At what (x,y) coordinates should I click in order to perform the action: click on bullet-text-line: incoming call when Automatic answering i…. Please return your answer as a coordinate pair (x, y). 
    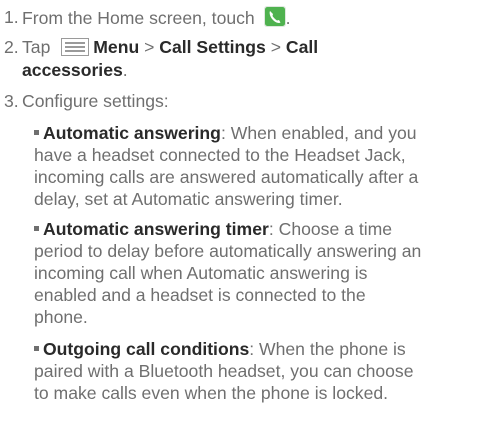
    Looking at the image, I should click on (201, 273).